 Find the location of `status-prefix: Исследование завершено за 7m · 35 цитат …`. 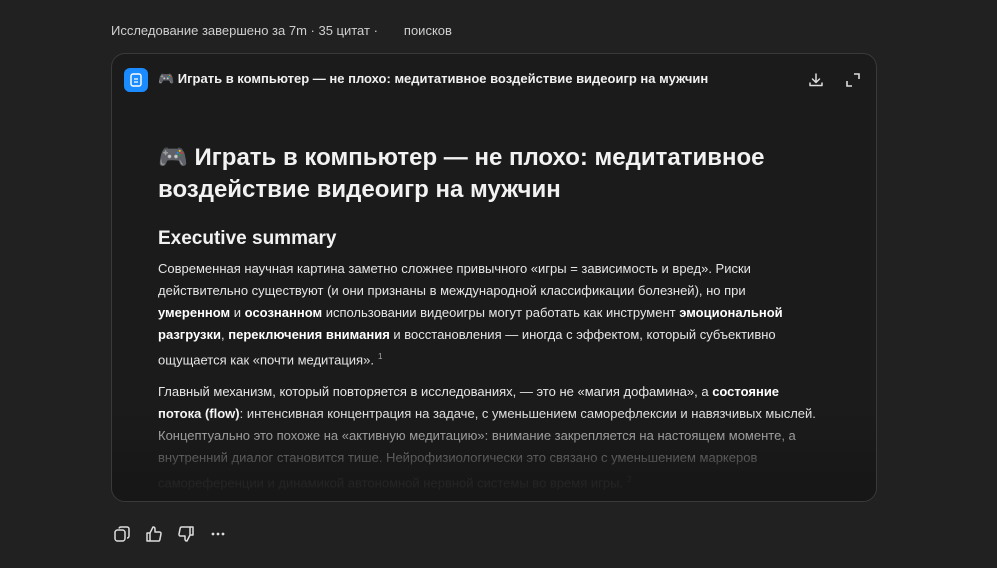

status-prefix: Исследование завершено за 7m · 35 цитат … is located at coordinates (244, 30).